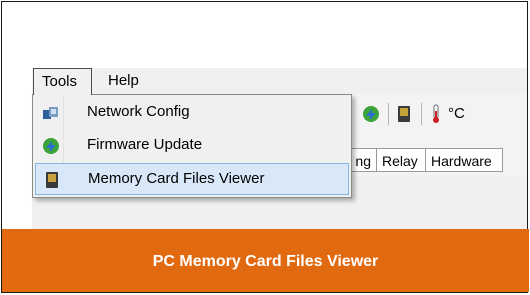 The height and width of the screenshot is (295, 530). What do you see at coordinates (401, 160) in the screenshot?
I see `tab-relay: Relay` at bounding box center [401, 160].